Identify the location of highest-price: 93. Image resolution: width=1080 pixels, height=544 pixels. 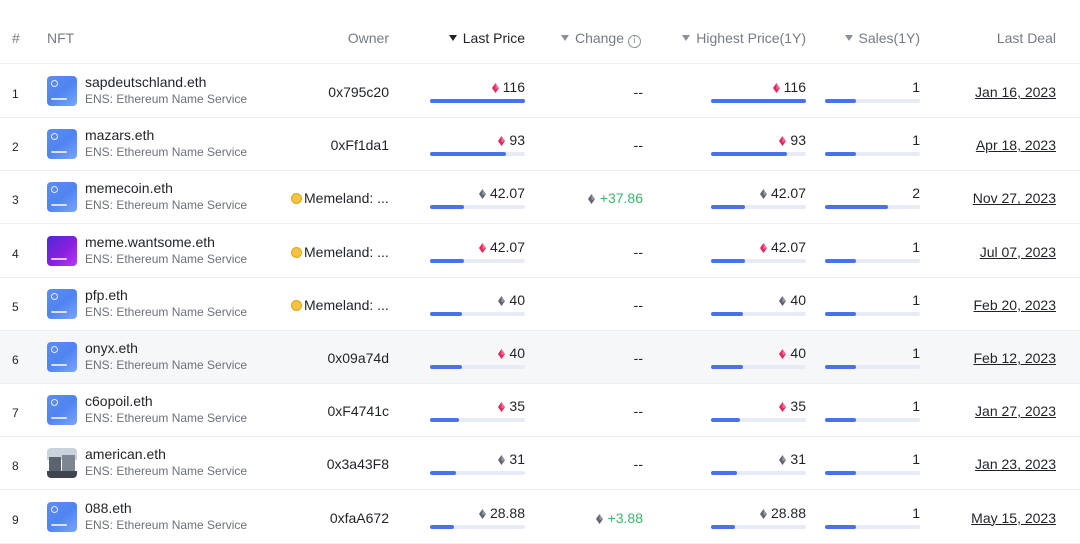
(758, 140).